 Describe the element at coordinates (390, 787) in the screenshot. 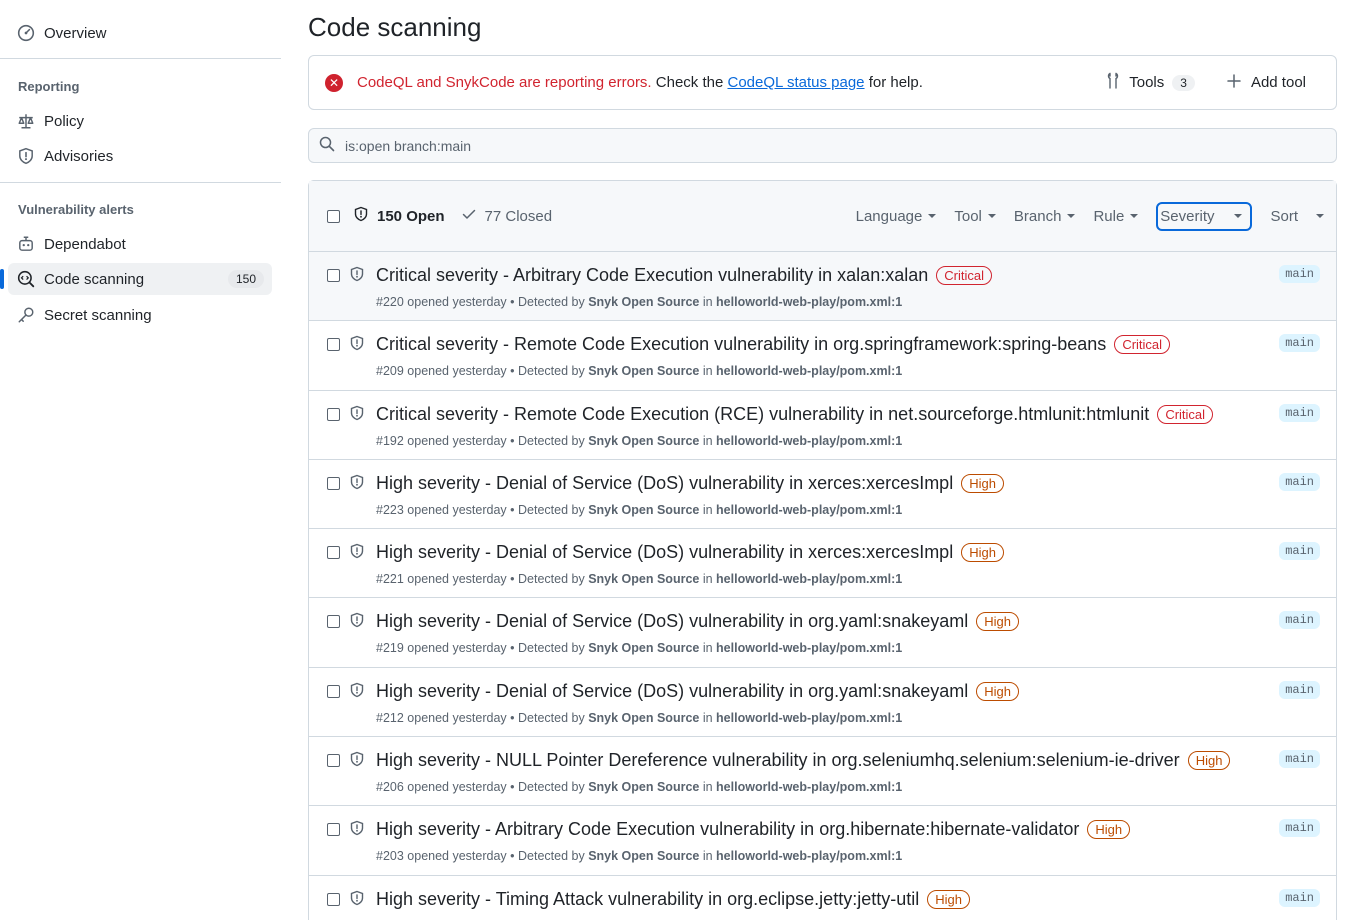

I see `alert-number: #206` at that location.